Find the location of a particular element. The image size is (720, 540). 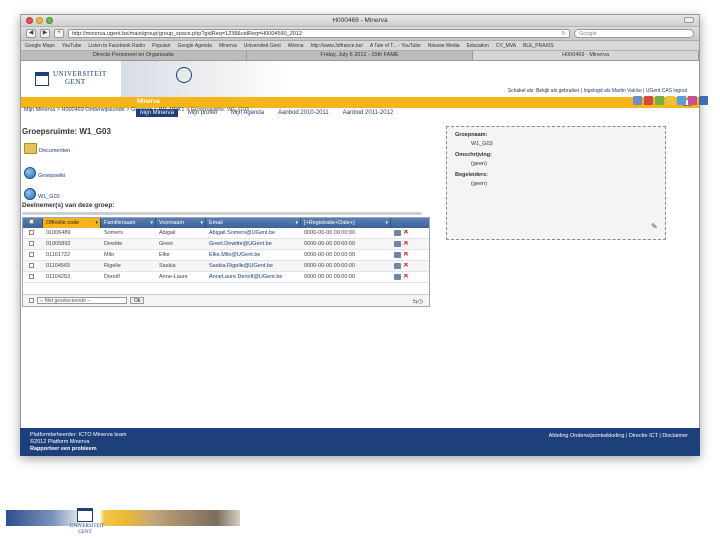

table-cell: 01104565 is located at coordinates (58, 266).